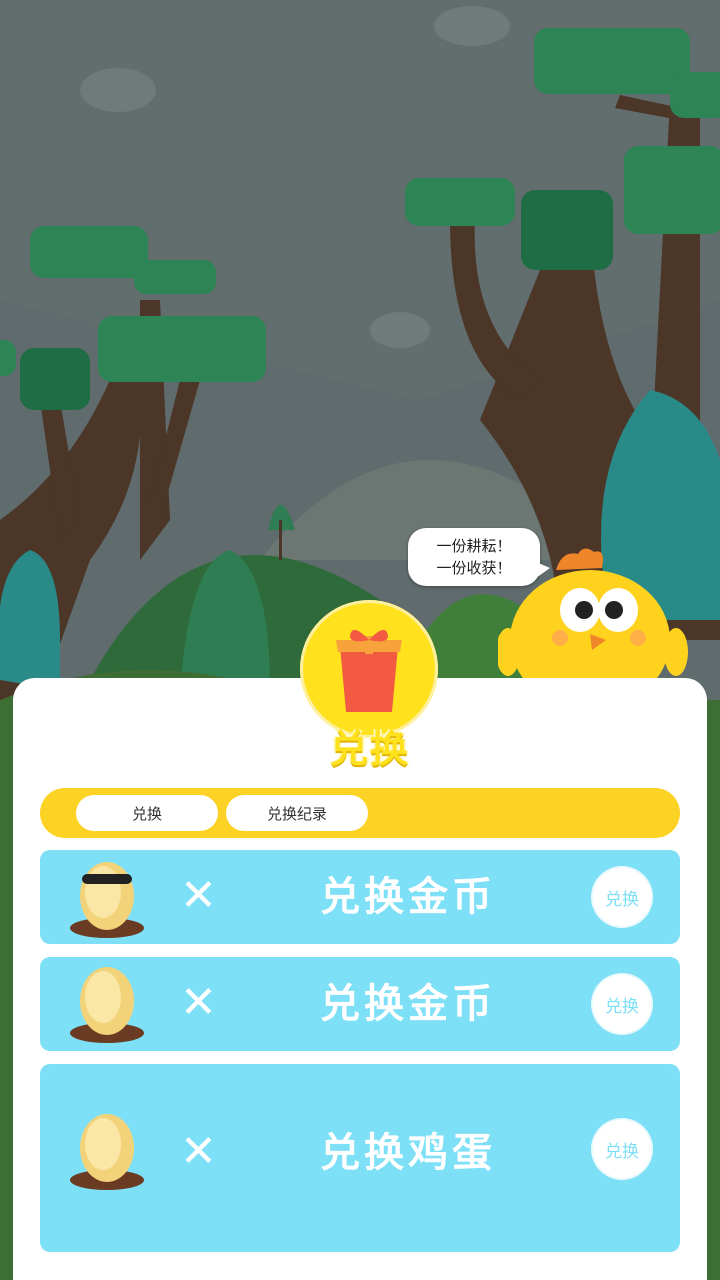 The image size is (720, 1280). Describe the element at coordinates (479, 557) in the screenshot. I see `speech-bubble: 一份耕耘！ 一份收获！` at that location.